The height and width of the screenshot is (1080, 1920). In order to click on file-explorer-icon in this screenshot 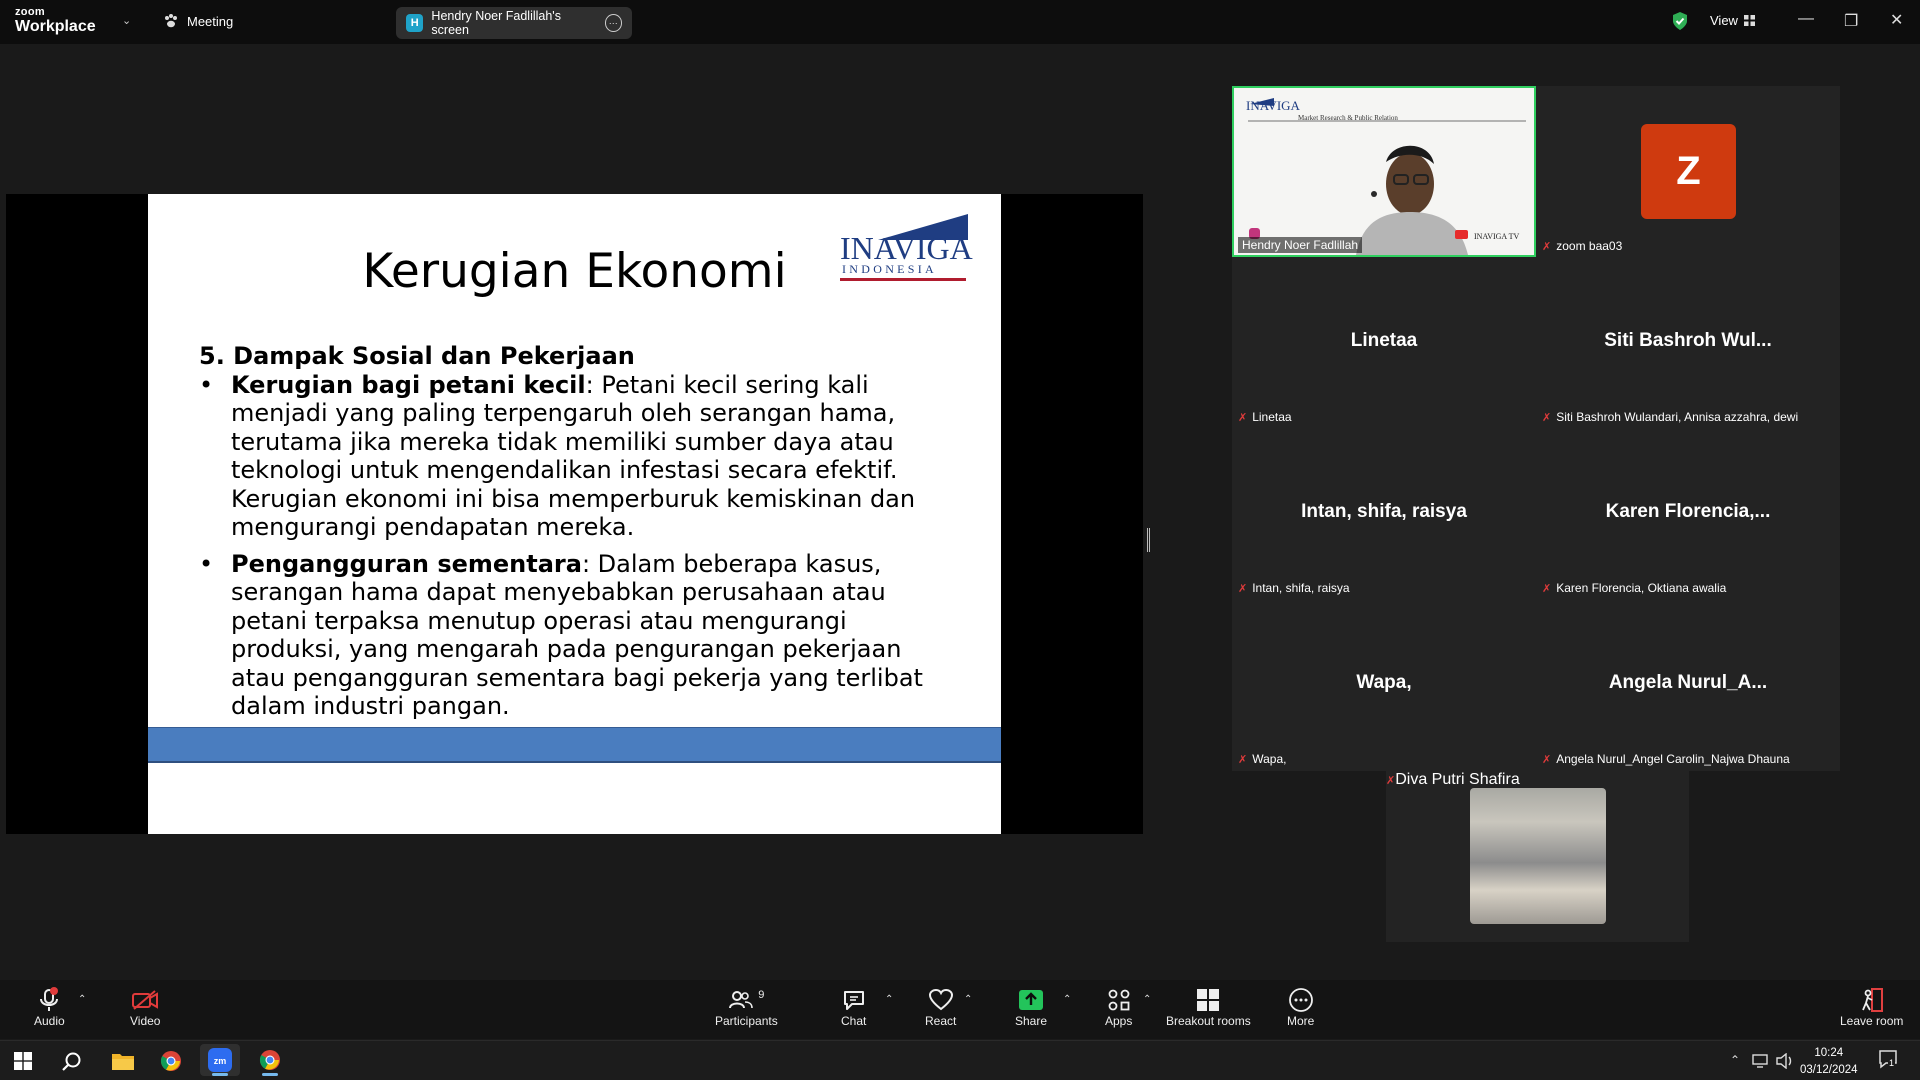, I will do `click(123, 1061)`.